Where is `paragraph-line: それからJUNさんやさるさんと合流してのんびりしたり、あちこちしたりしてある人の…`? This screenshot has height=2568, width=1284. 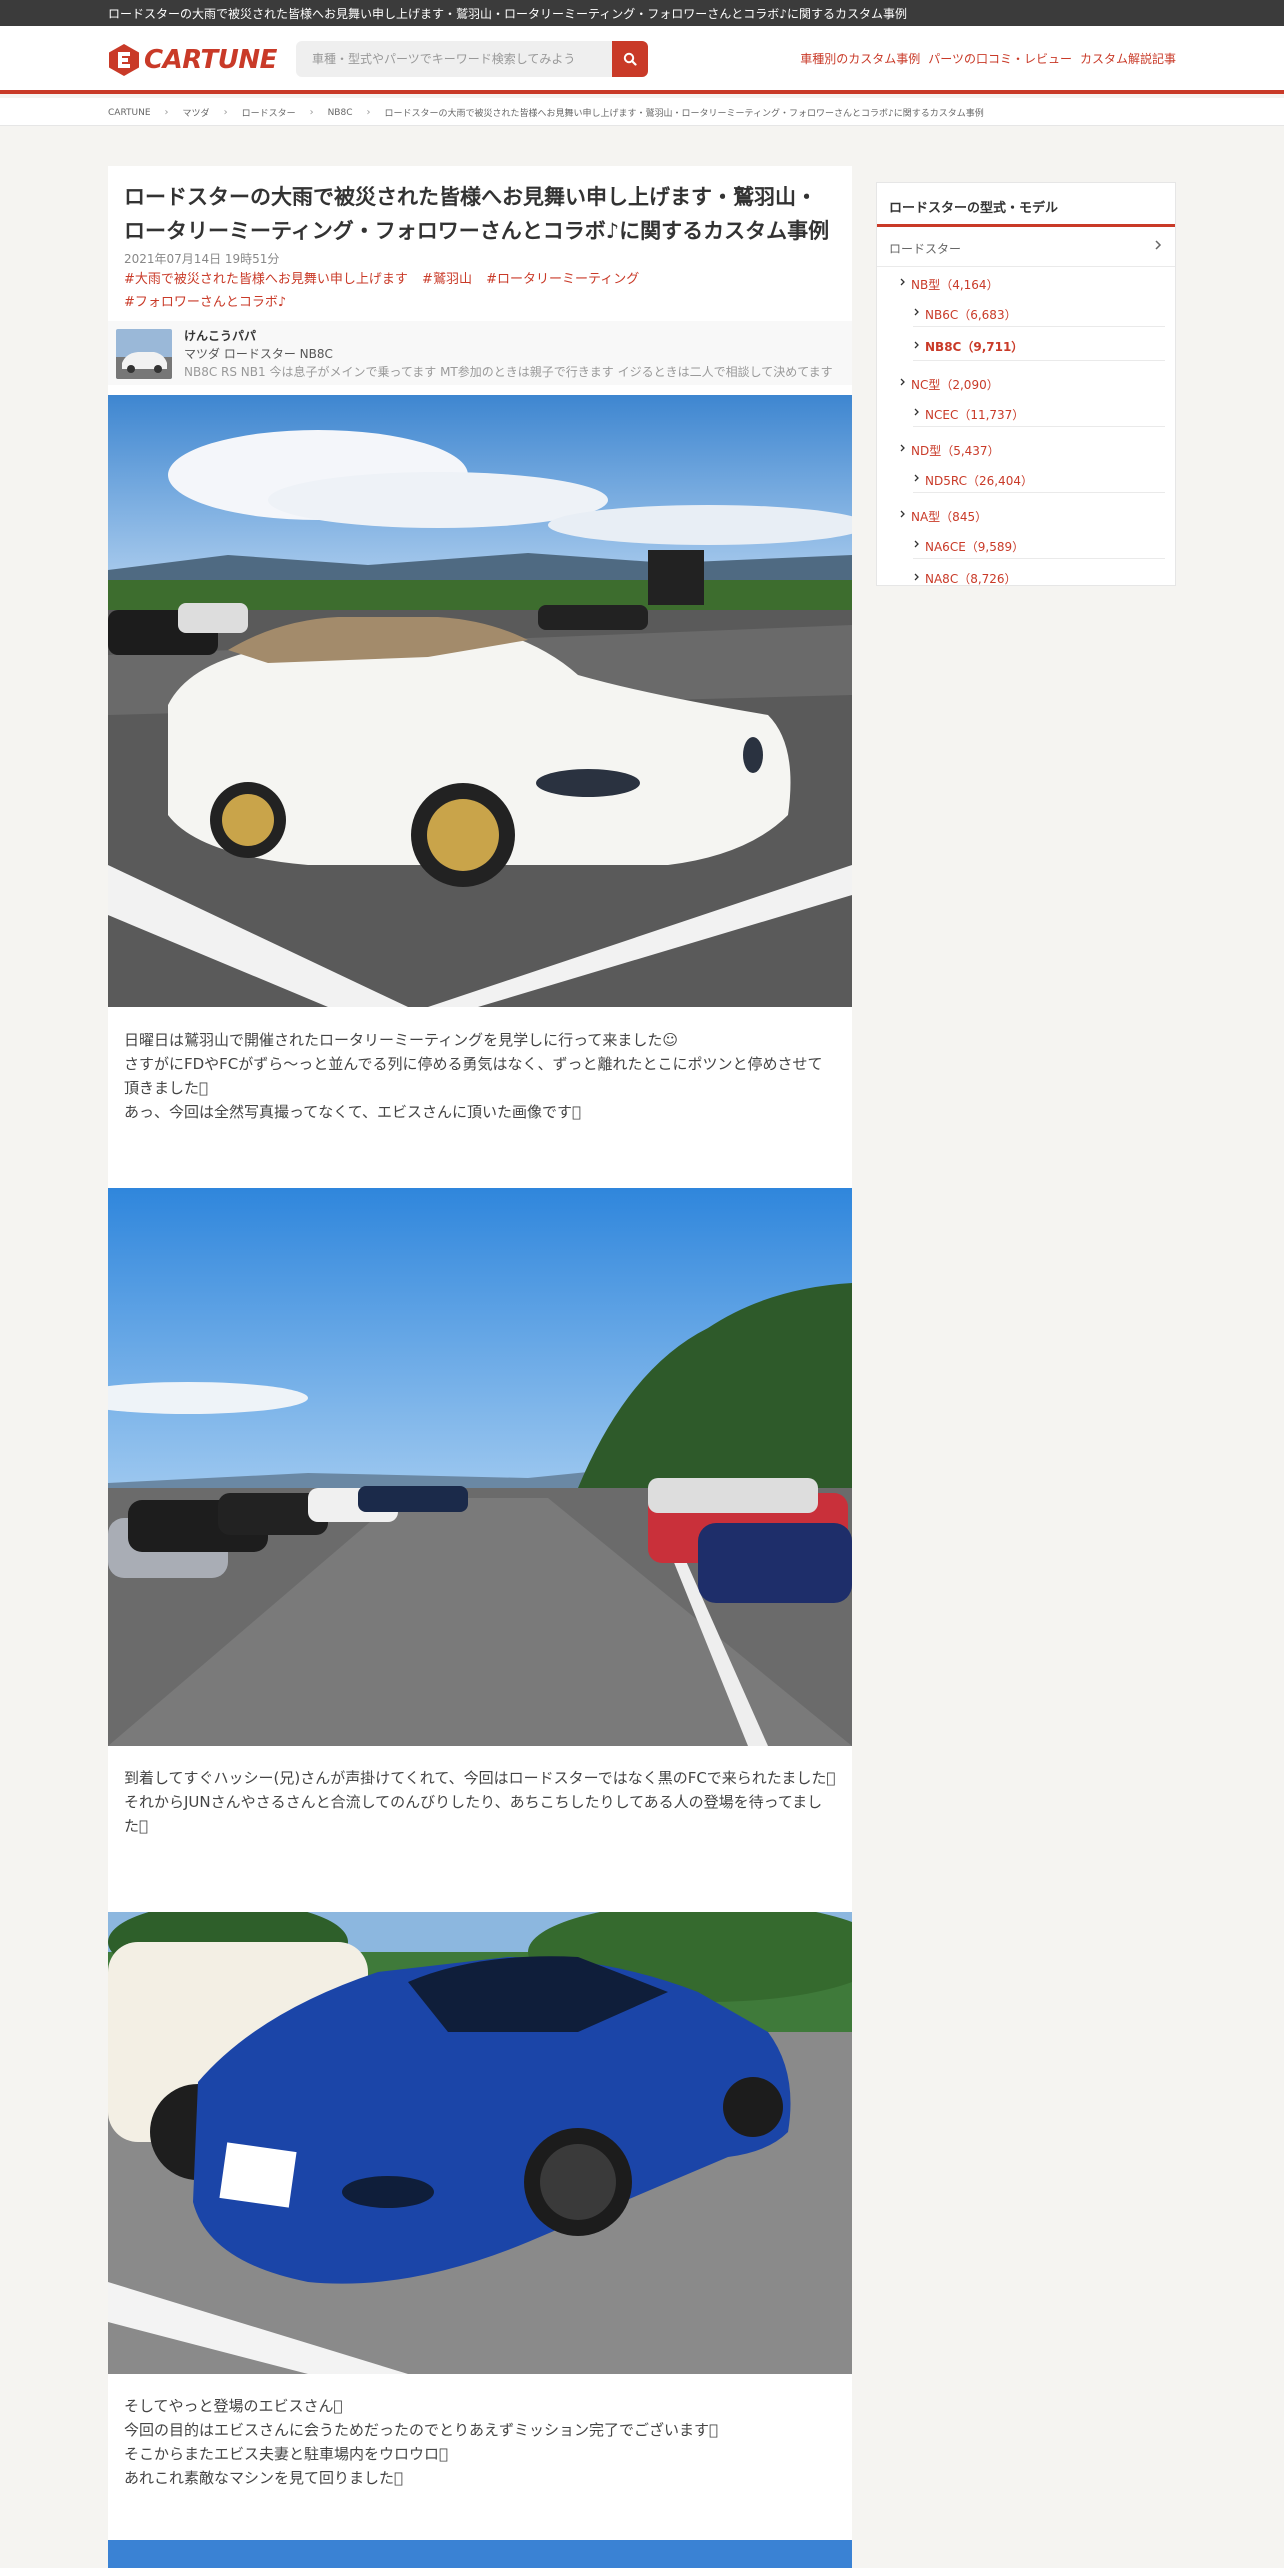
paragraph-line: それからJUNさんやさるさんと合流してのんびりしたり、あちこちしたりしてある人の… is located at coordinates (473, 1814).